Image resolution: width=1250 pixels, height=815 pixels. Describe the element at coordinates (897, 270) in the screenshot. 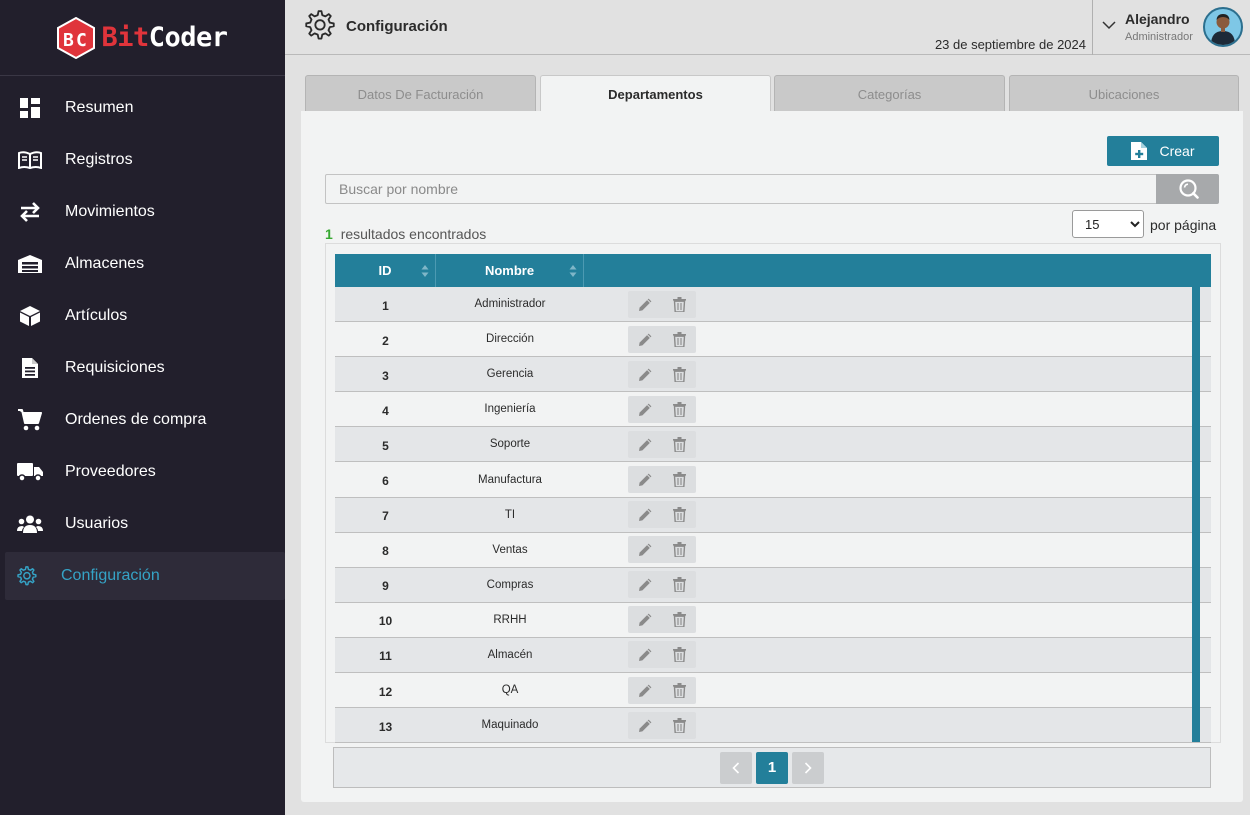

I see `column-header-actions` at that location.